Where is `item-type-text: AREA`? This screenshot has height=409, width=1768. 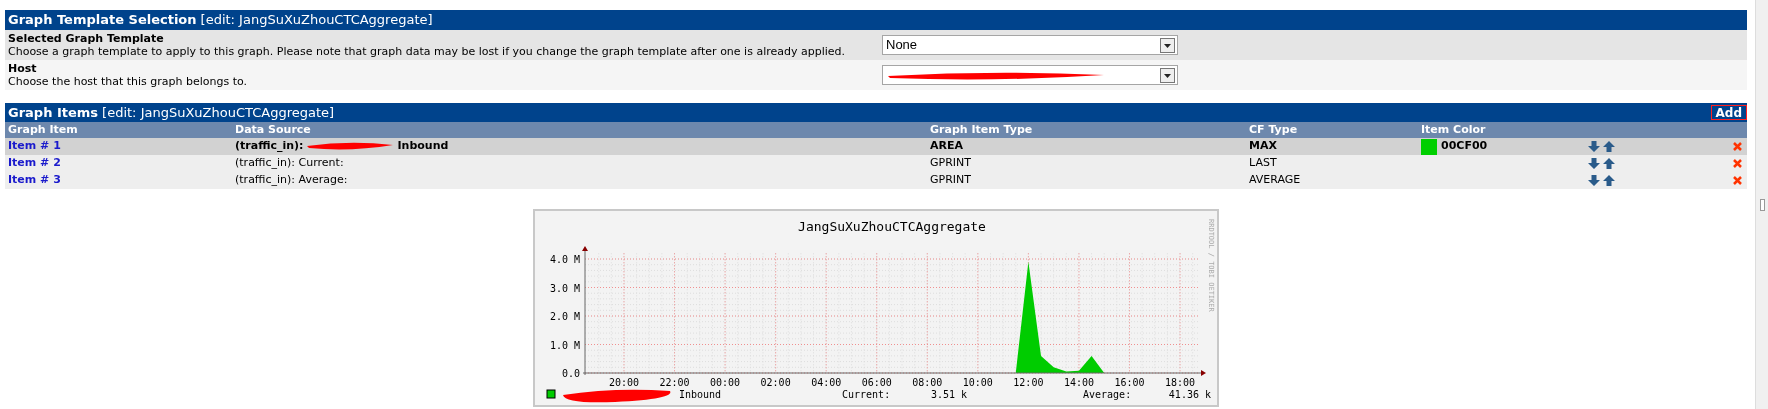 item-type-text: AREA is located at coordinates (947, 146).